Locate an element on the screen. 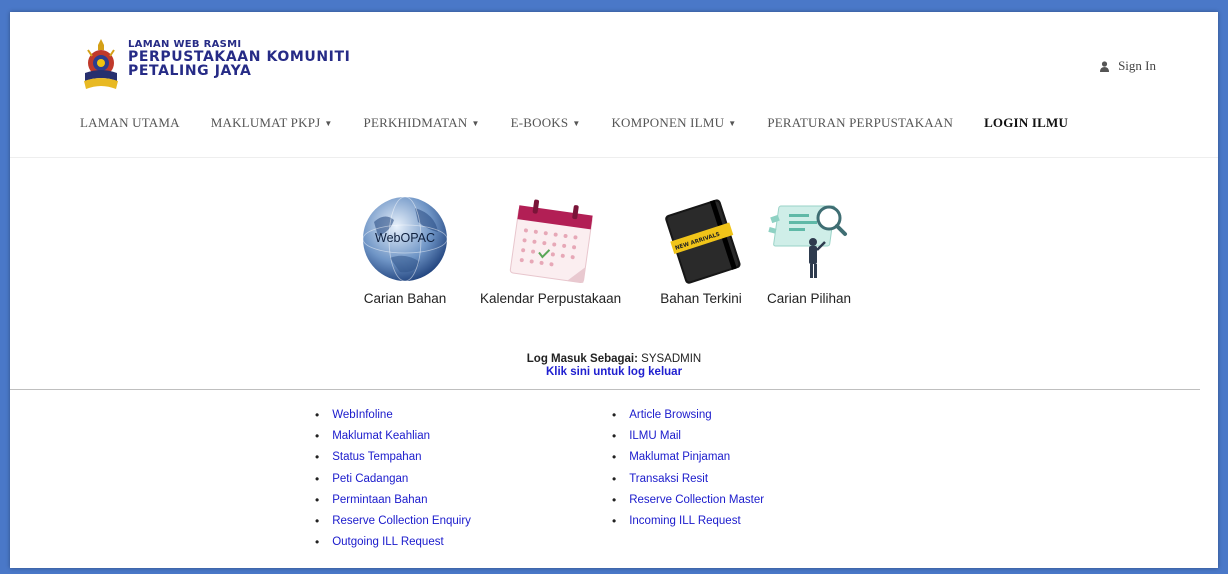 The width and height of the screenshot is (1228, 574). nav-label: LOGIN ILMU is located at coordinates (1026, 122).